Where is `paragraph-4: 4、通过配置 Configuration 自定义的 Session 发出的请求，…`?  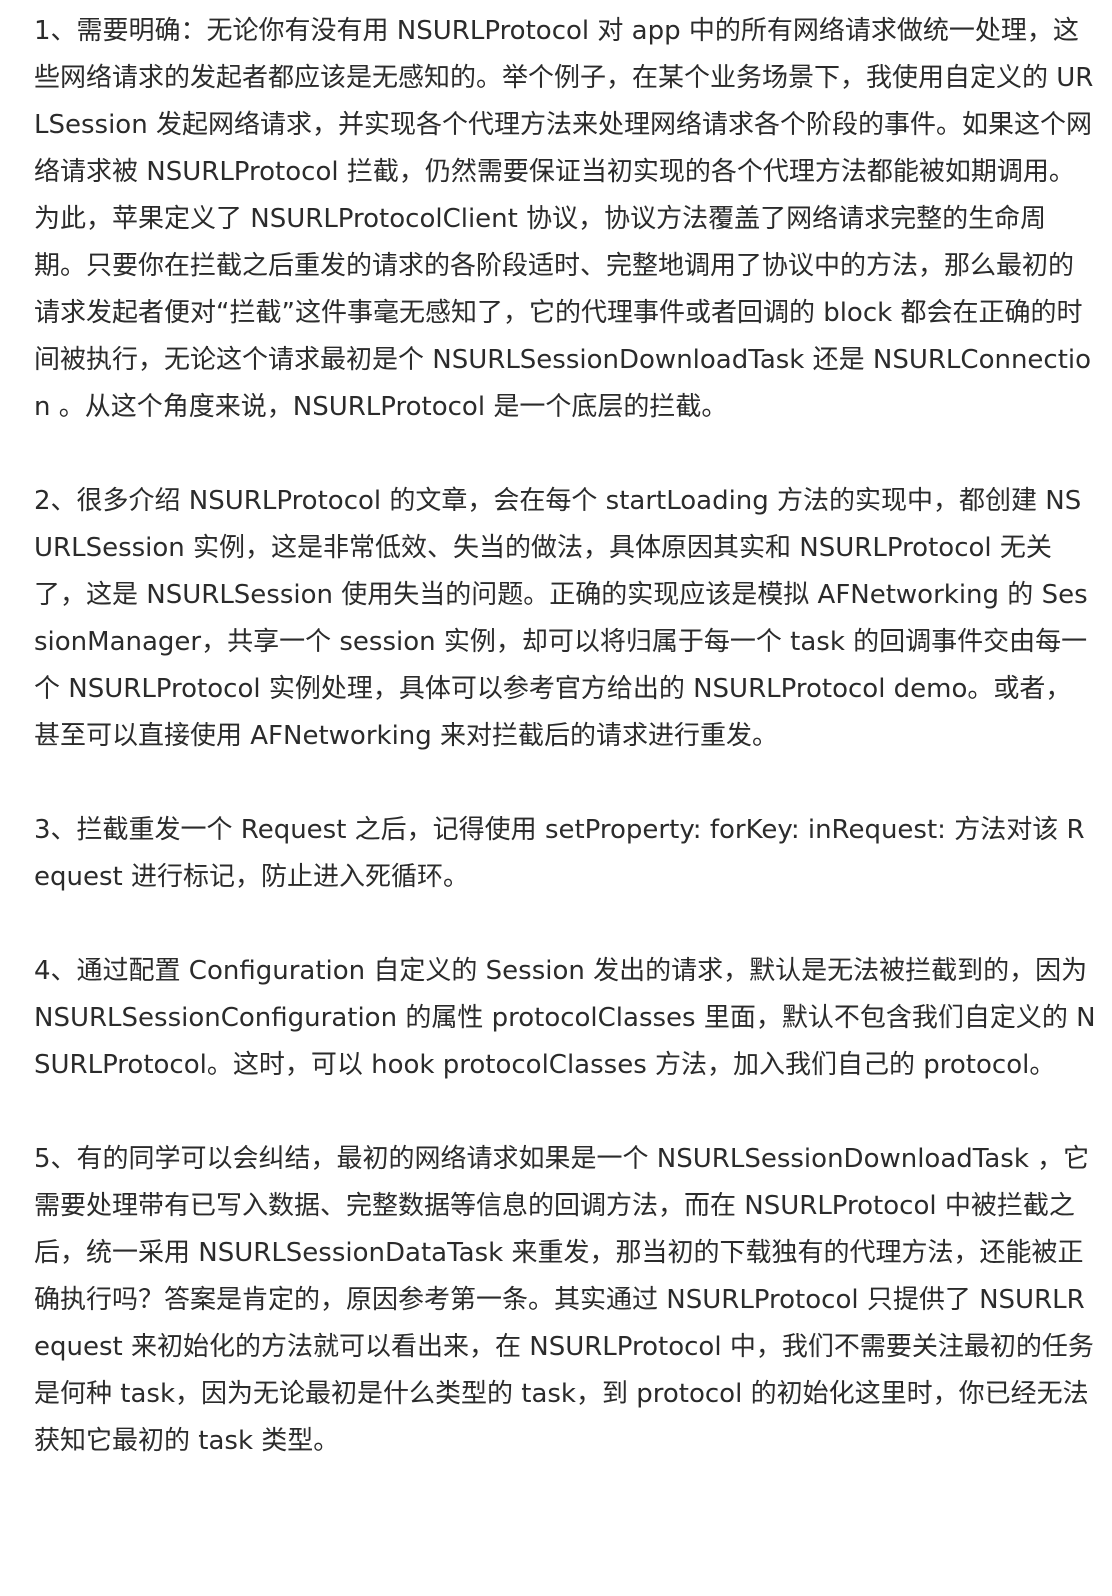 paragraph-4: 4、通过配置 Configuration 自定义的 Session 发出的请求，… is located at coordinates (565, 1018).